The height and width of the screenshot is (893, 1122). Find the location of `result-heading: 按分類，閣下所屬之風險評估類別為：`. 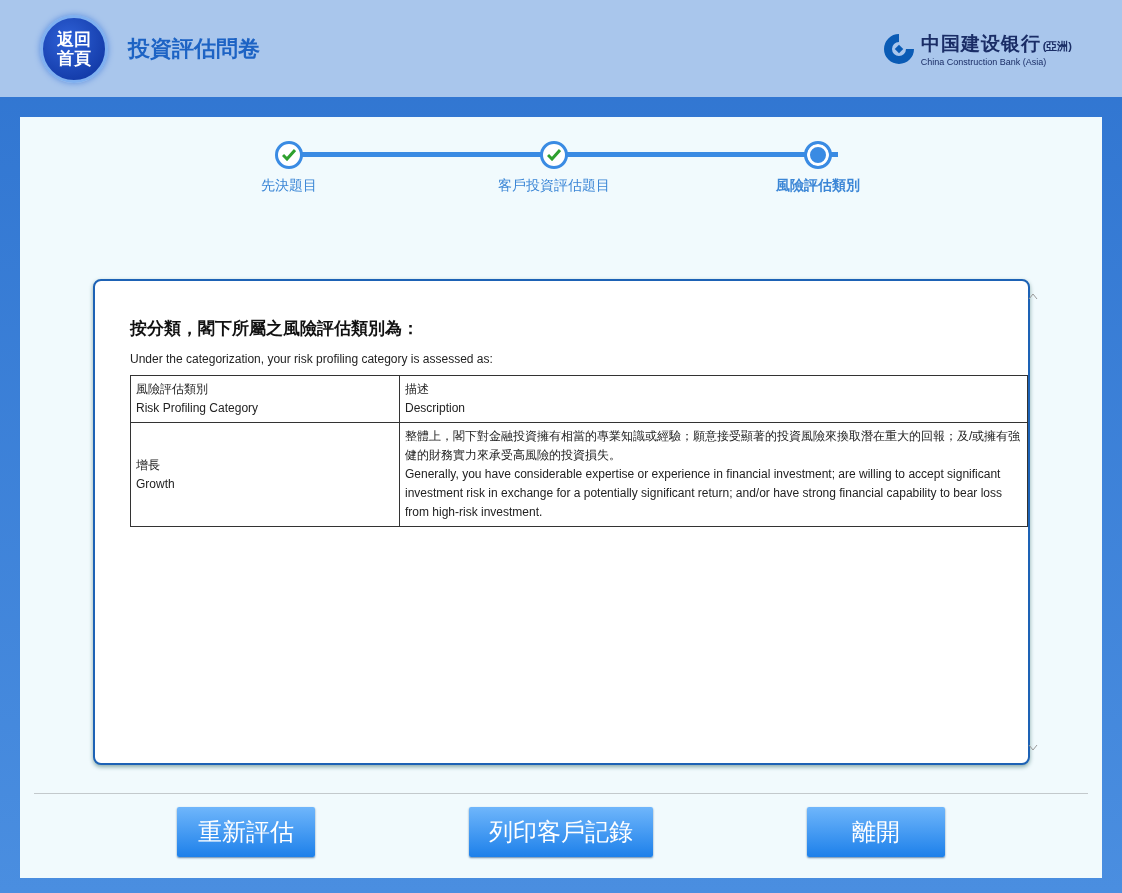

result-heading: 按分類，閣下所屬之風險評估類別為： is located at coordinates (275, 329).